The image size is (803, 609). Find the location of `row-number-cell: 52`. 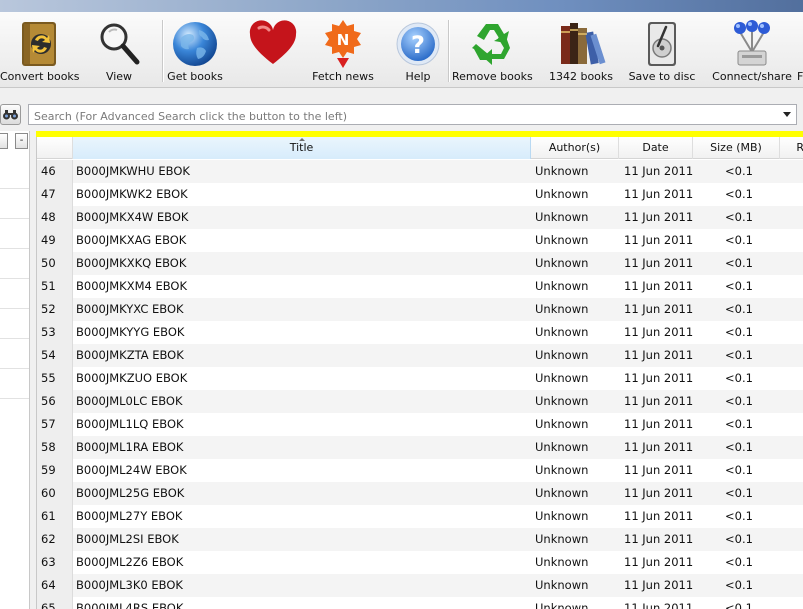

row-number-cell: 52 is located at coordinates (55, 309).